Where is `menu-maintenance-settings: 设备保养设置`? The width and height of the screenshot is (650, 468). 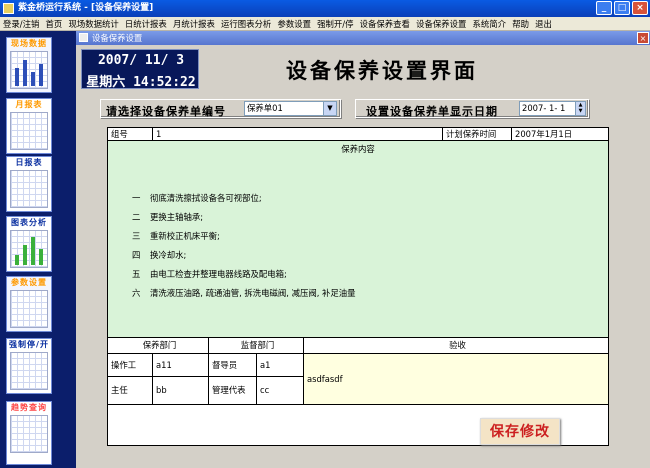
menu-maintenance-settings: 设备保养设置 is located at coordinates (441, 24).